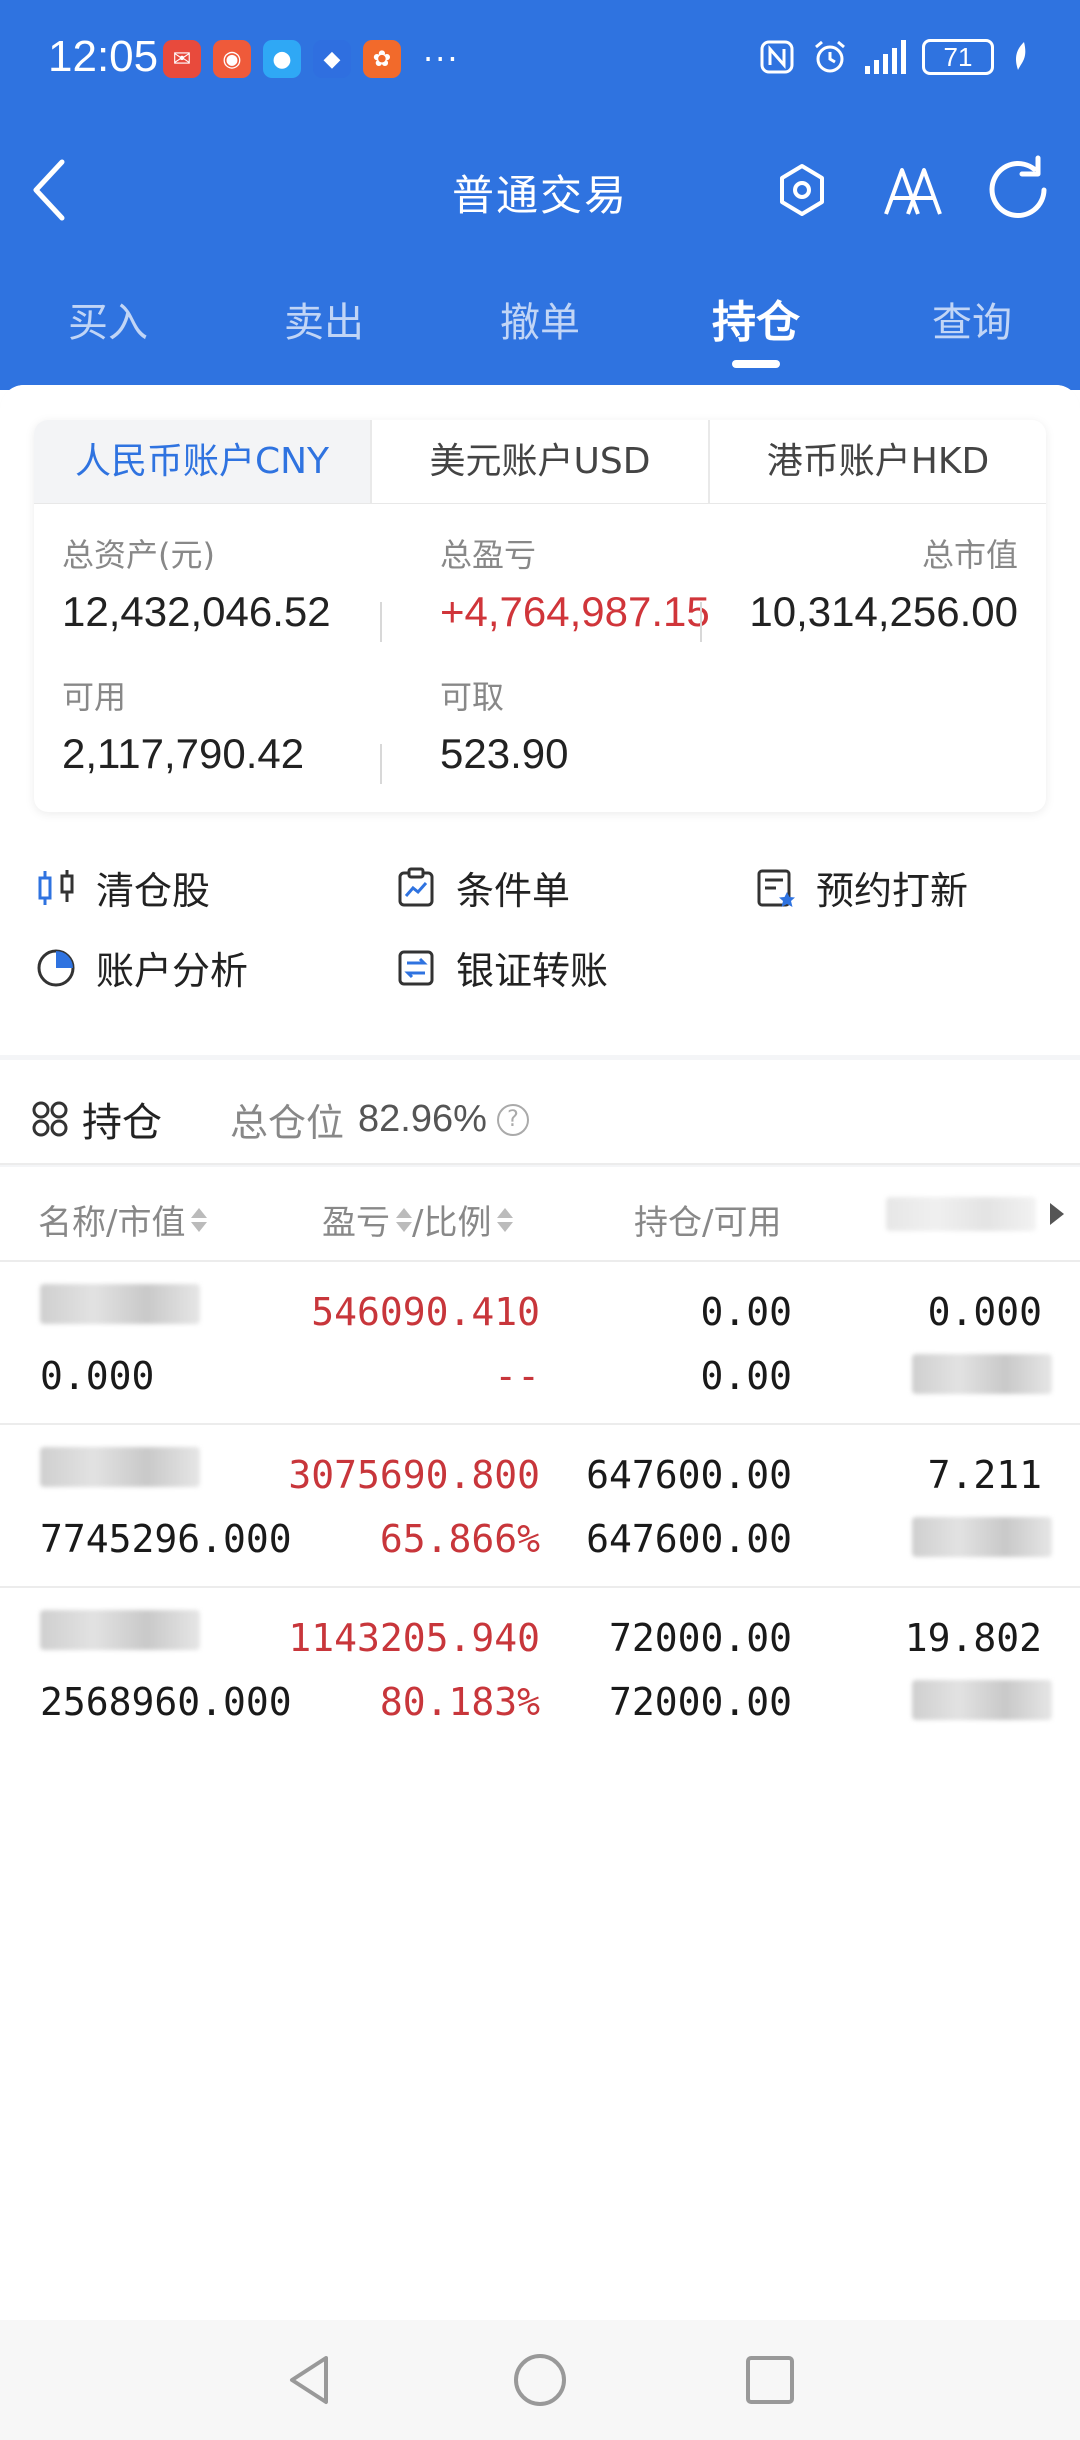 The height and width of the screenshot is (2440, 1080). I want to click on calendar-star-icon, so click(776, 888).